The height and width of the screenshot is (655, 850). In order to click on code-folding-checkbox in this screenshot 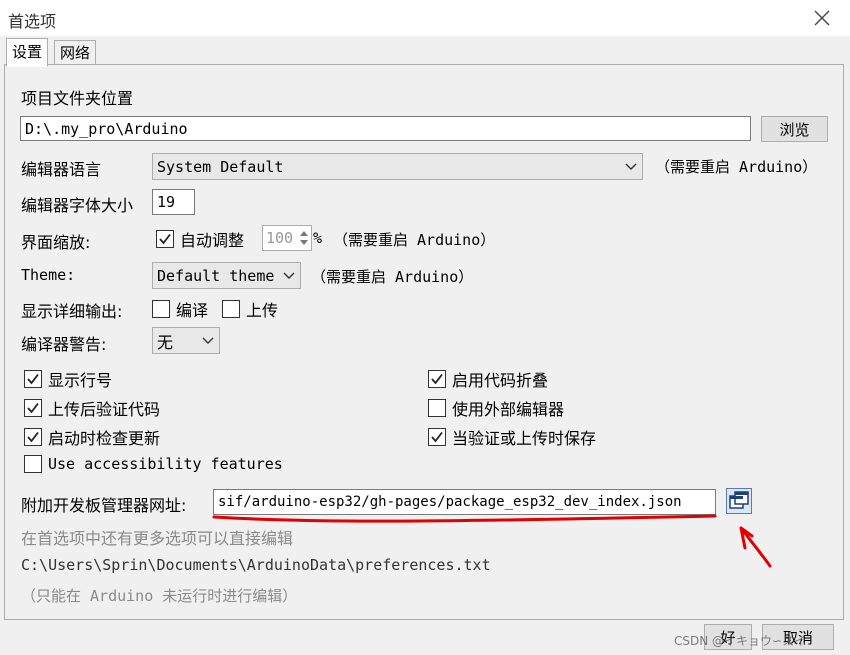, I will do `click(437, 379)`.